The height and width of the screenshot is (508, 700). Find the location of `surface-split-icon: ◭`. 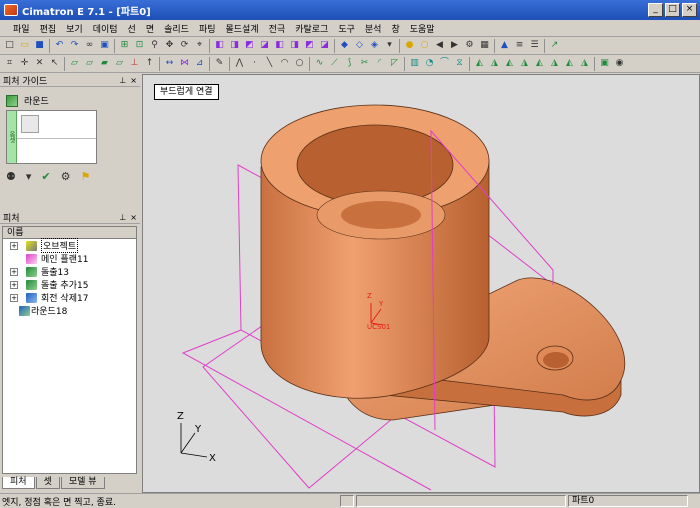

surface-split-icon: ◭ is located at coordinates (569, 63).